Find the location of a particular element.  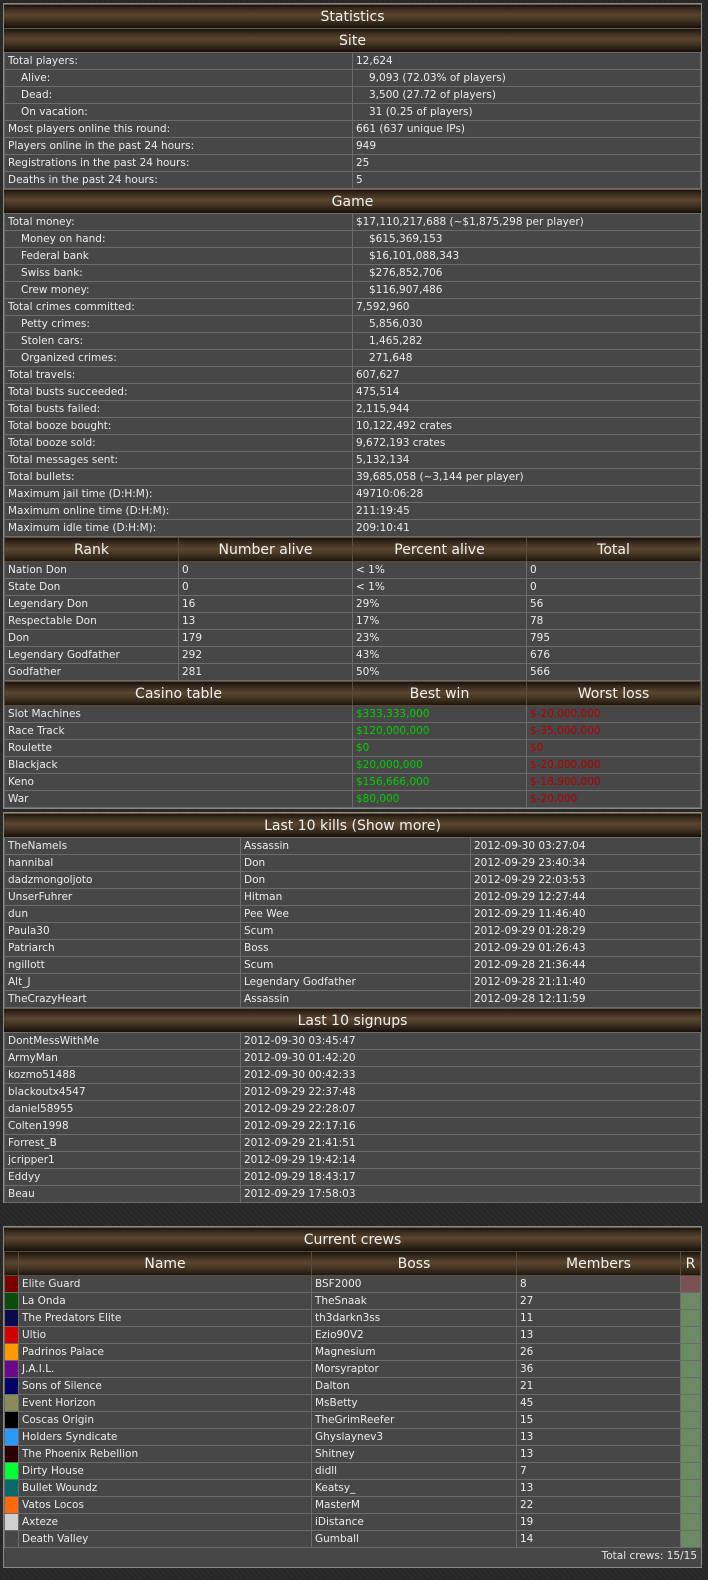

victim-name: hannibal is located at coordinates (122, 863).